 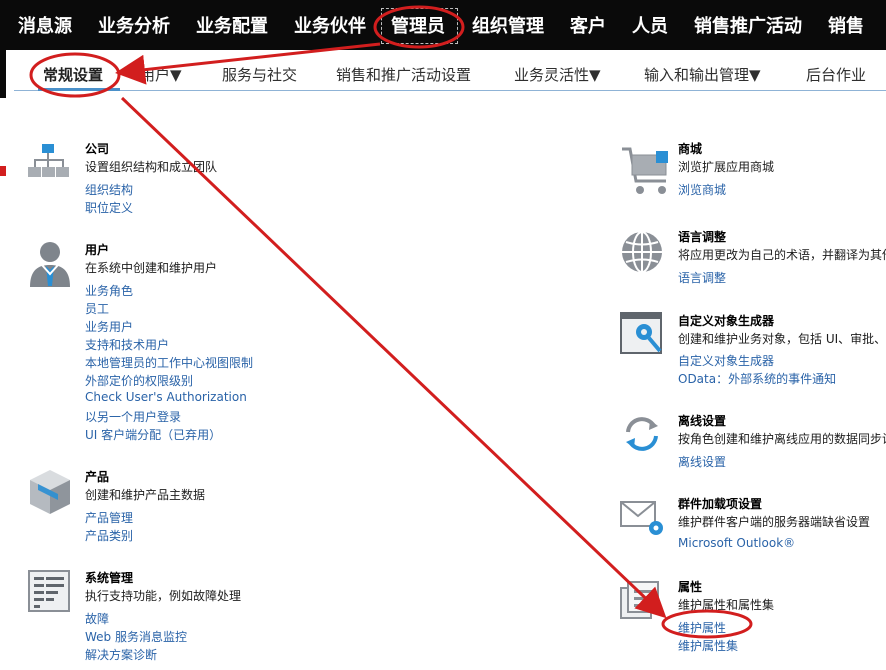 What do you see at coordinates (702, 189) in the screenshot?
I see `link-browse-marketplace: 浏览商城` at bounding box center [702, 189].